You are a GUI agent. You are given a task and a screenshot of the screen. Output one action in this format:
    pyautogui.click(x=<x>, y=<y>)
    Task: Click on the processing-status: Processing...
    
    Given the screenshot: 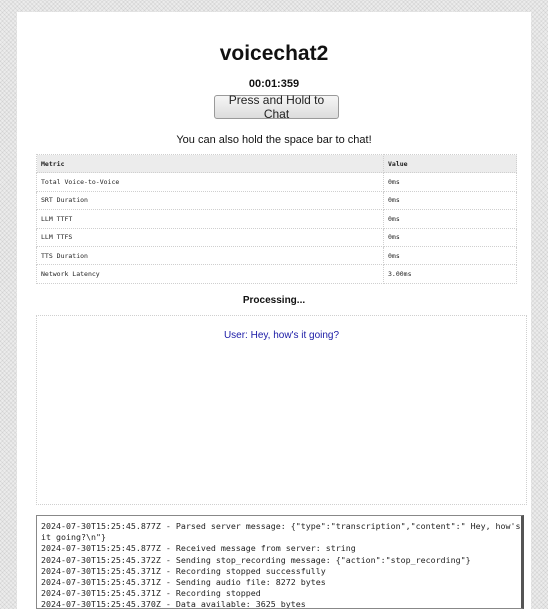 What is the action you would take?
    pyautogui.click(x=274, y=300)
    